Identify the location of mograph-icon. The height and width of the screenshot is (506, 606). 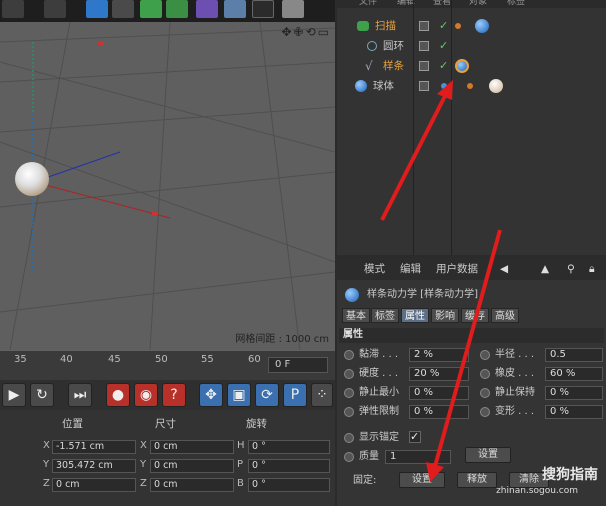
(177, 9).